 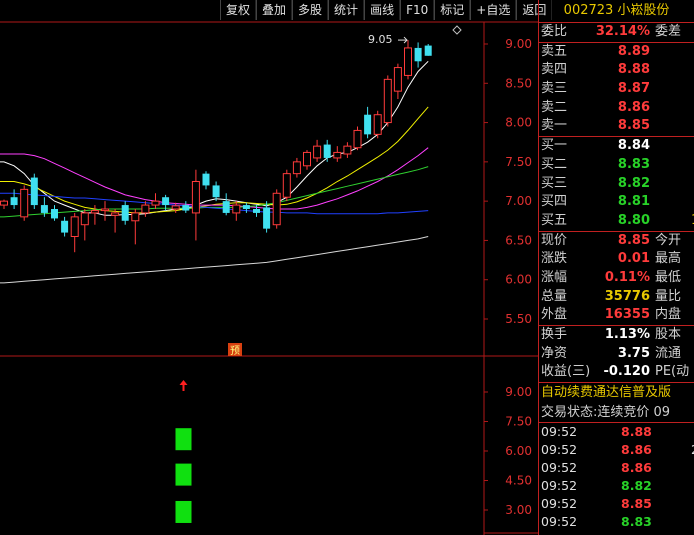 I want to click on price-tick-label: 8.50, so click(x=518, y=83).